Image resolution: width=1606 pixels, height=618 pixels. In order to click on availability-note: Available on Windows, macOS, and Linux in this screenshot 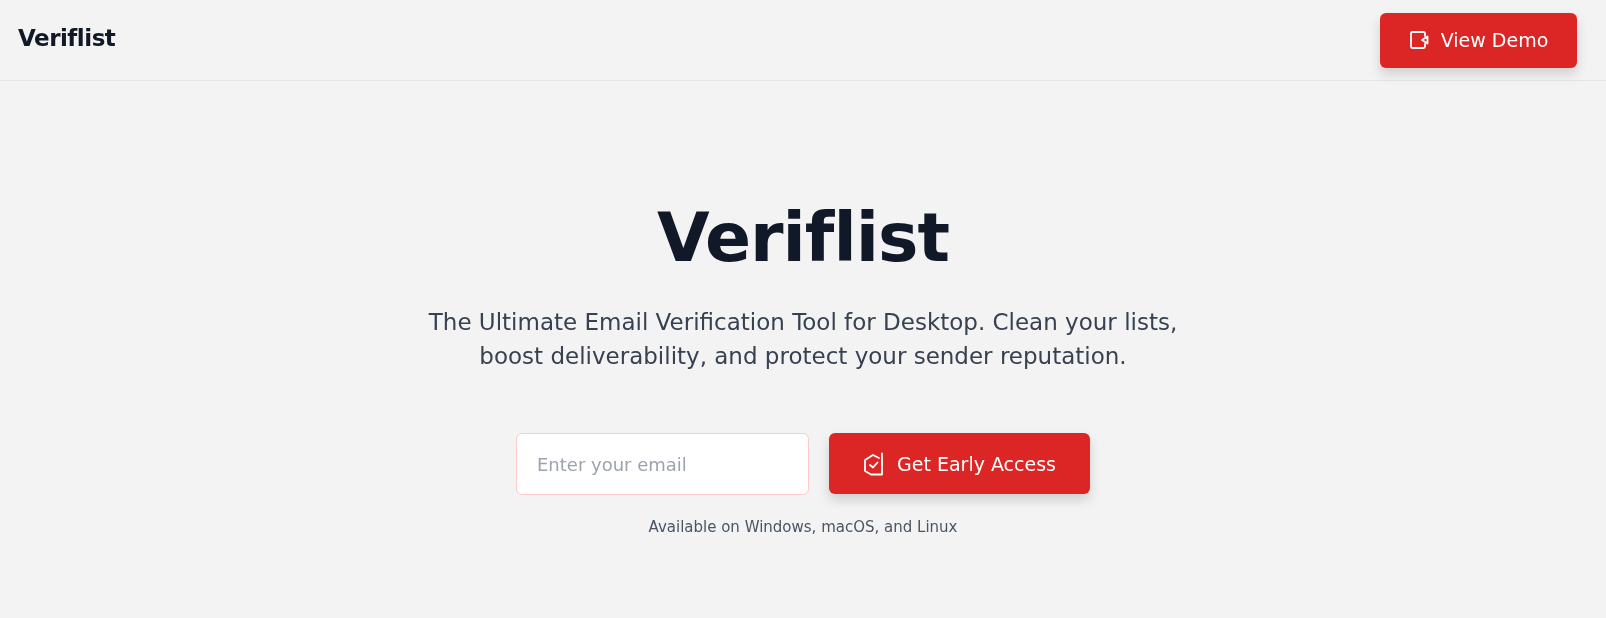, I will do `click(803, 527)`.